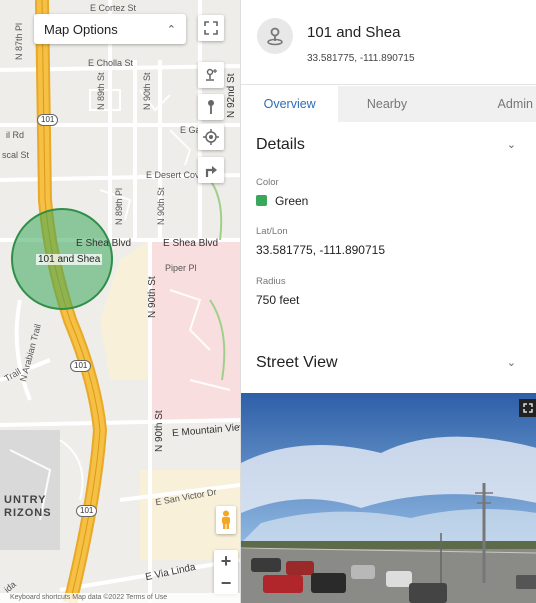 The height and width of the screenshot is (603, 536). I want to click on location-header: 101 and Shea 33.581775, -111.890715, so click(388, 42).